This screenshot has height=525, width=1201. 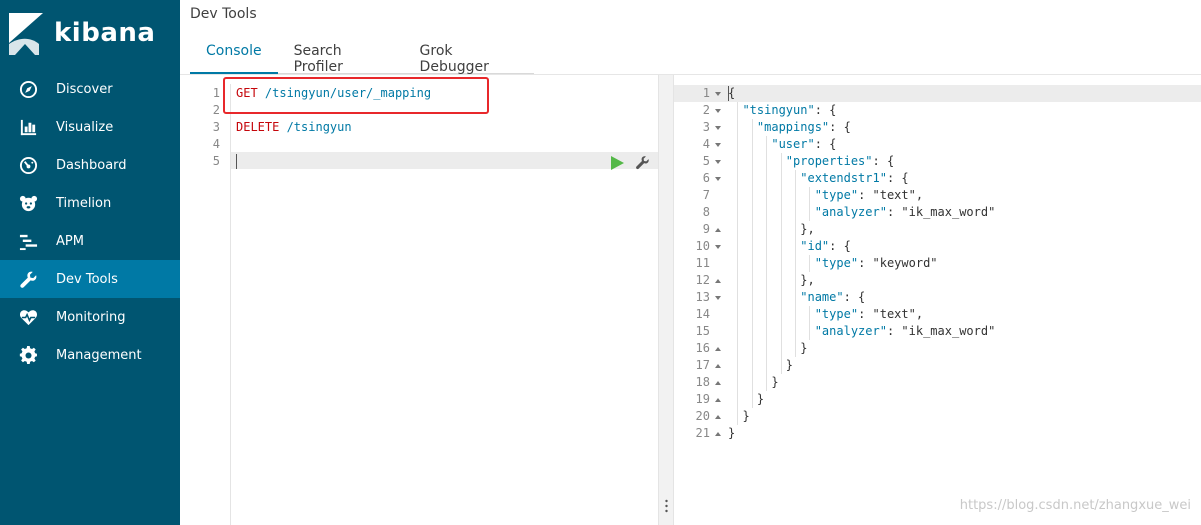 What do you see at coordinates (617, 163) in the screenshot?
I see `play-icon` at bounding box center [617, 163].